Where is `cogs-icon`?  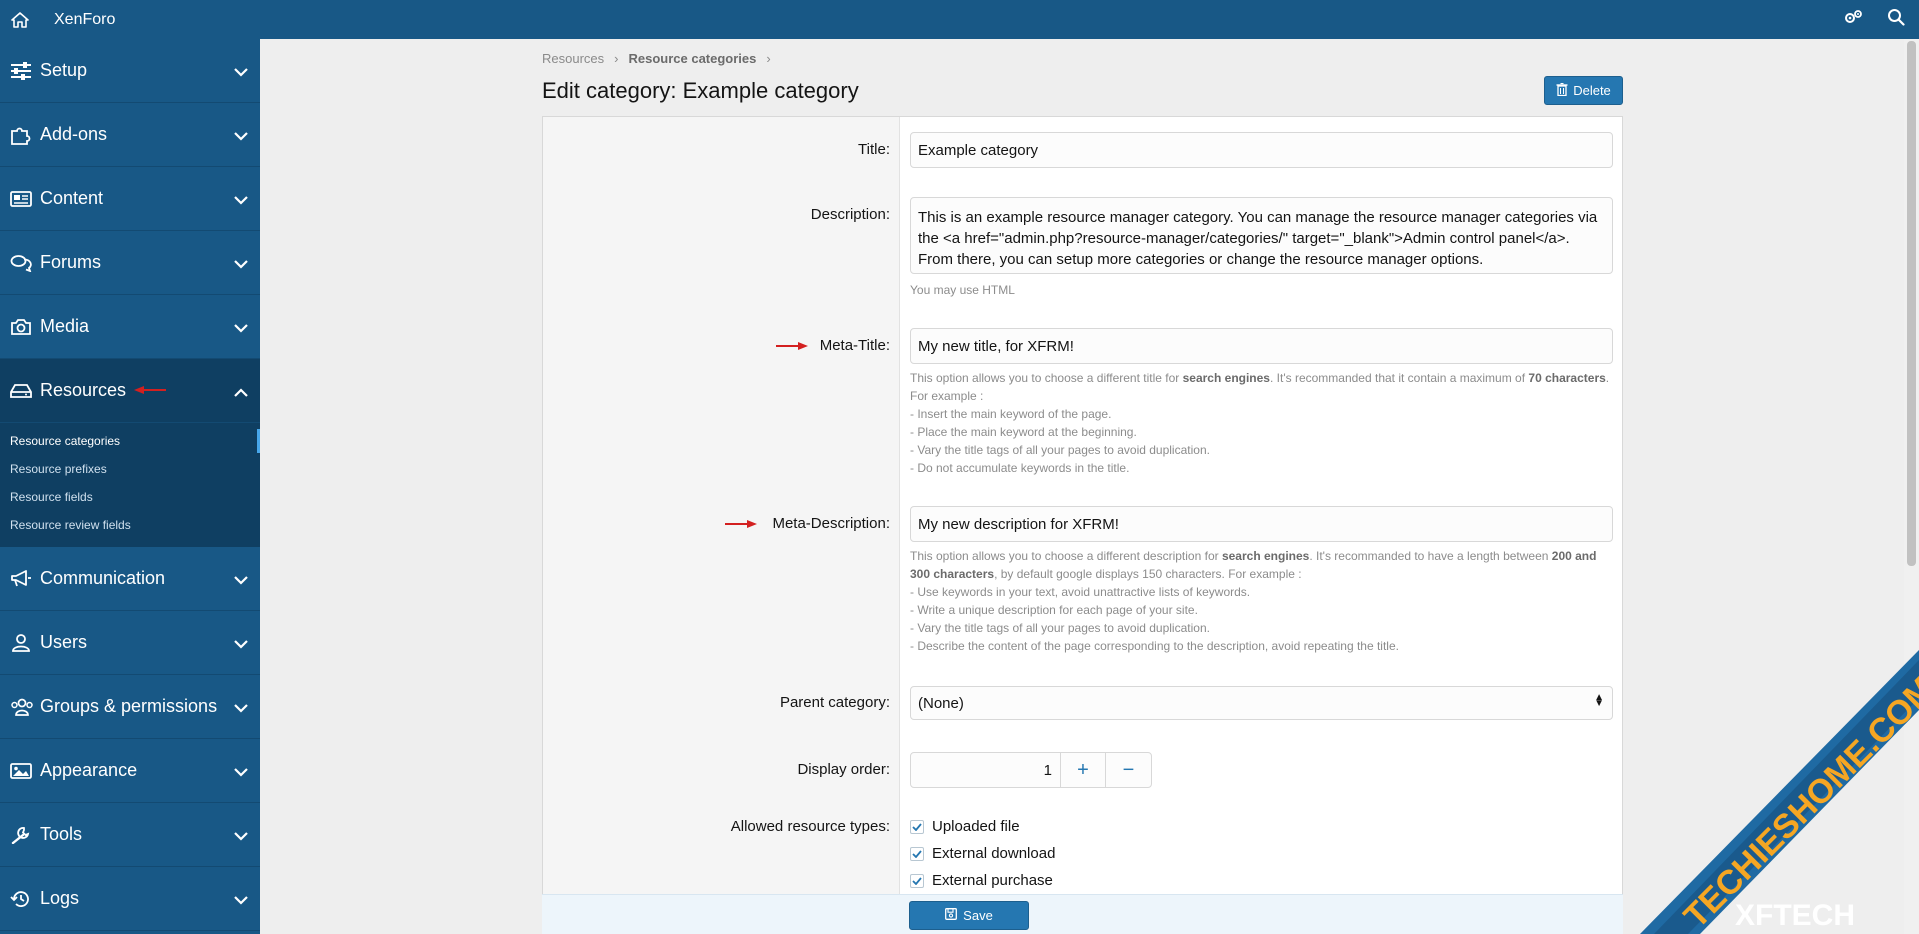
cogs-icon is located at coordinates (1853, 19).